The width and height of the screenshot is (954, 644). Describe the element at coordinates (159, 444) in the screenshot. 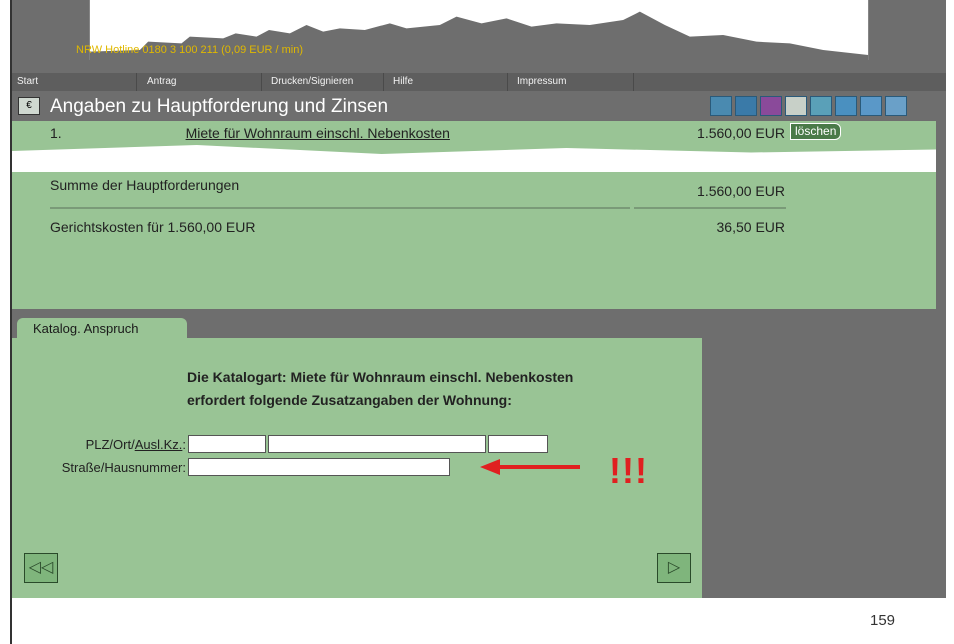

I see `country-code-link: Ausl.Kz.` at that location.